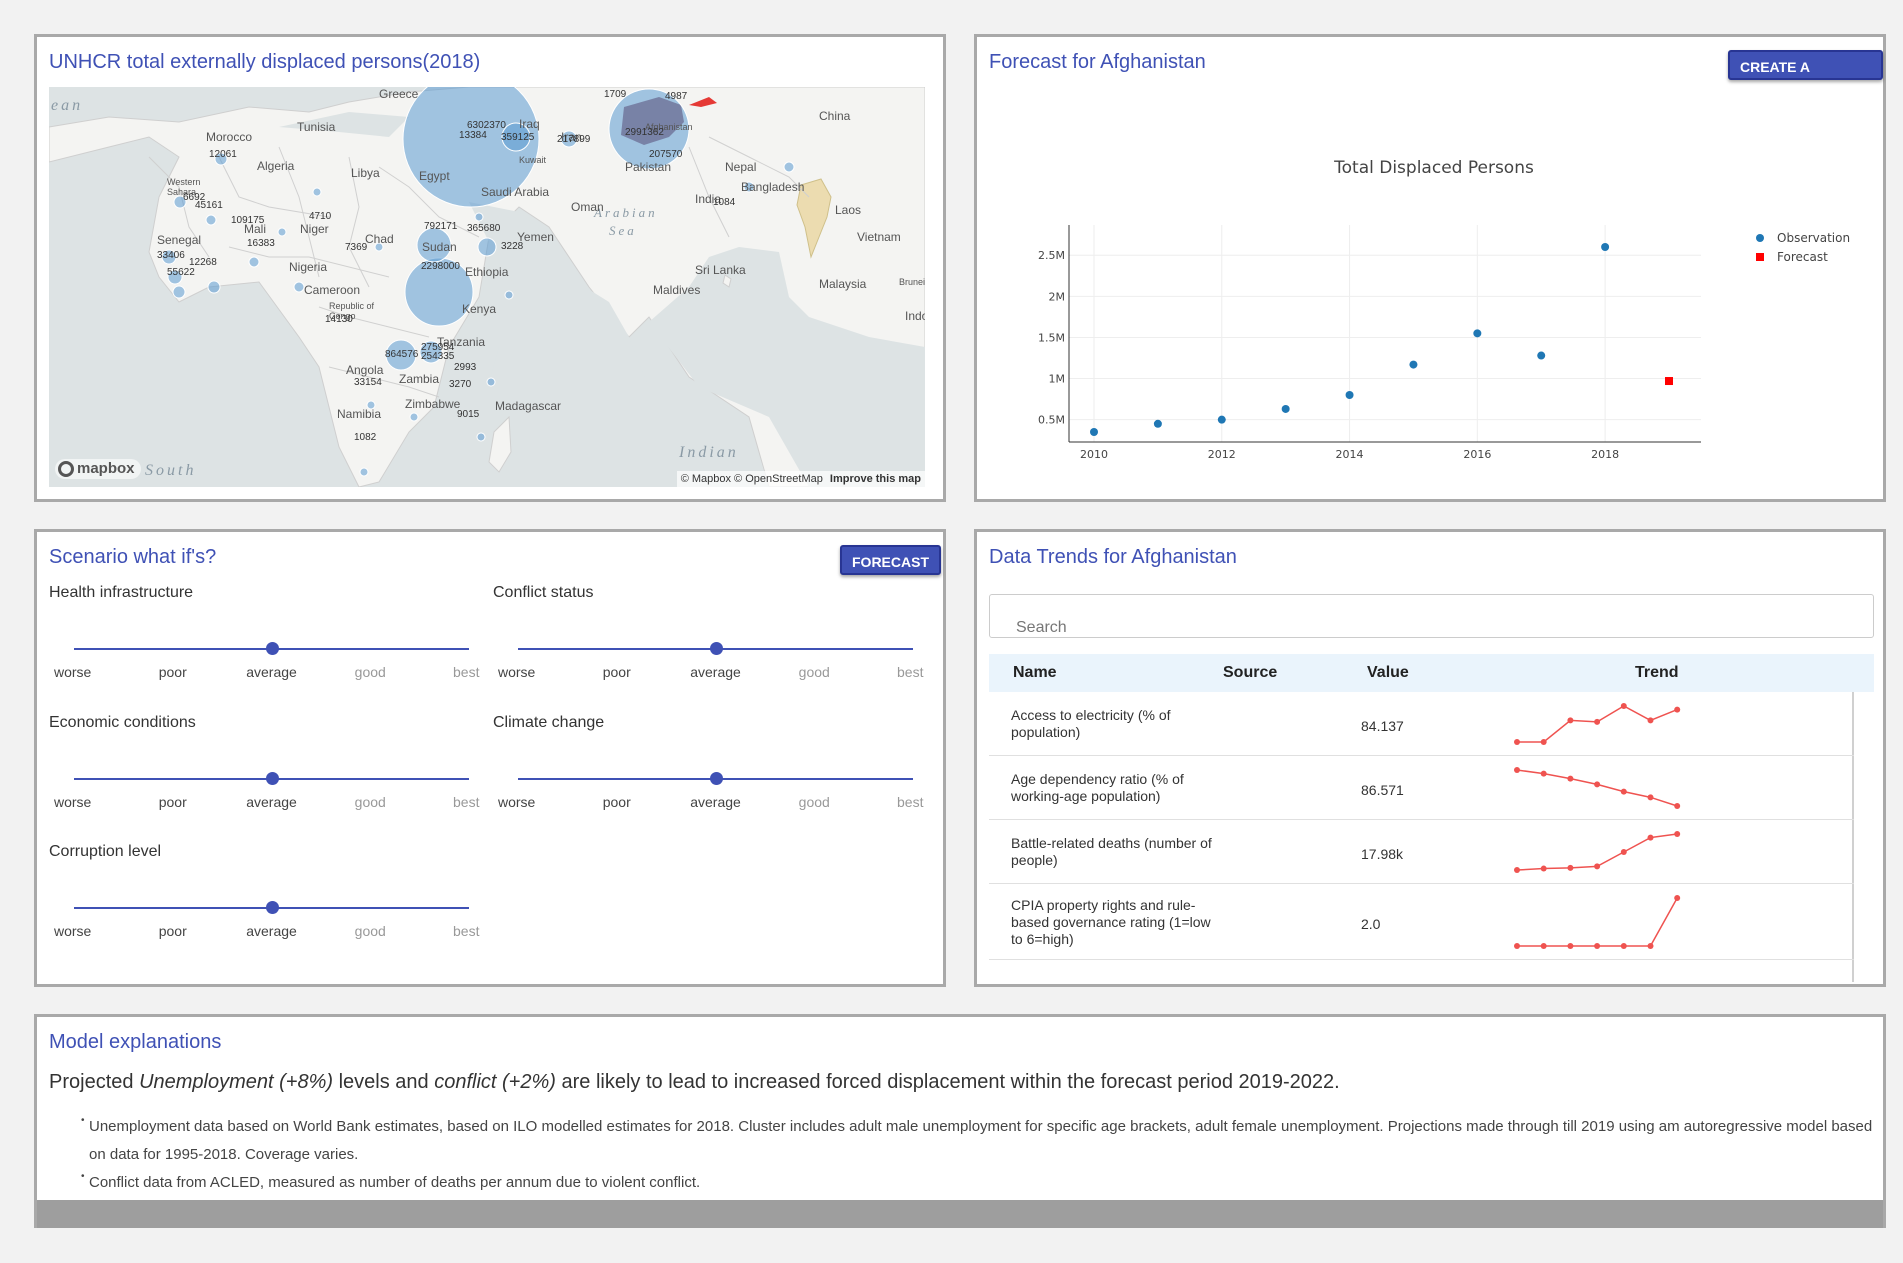 This screenshot has height=1263, width=1903. Describe the element at coordinates (752, 479) in the screenshot. I see `attribution-text: © Mapbox © OpenStreetMap` at that location.